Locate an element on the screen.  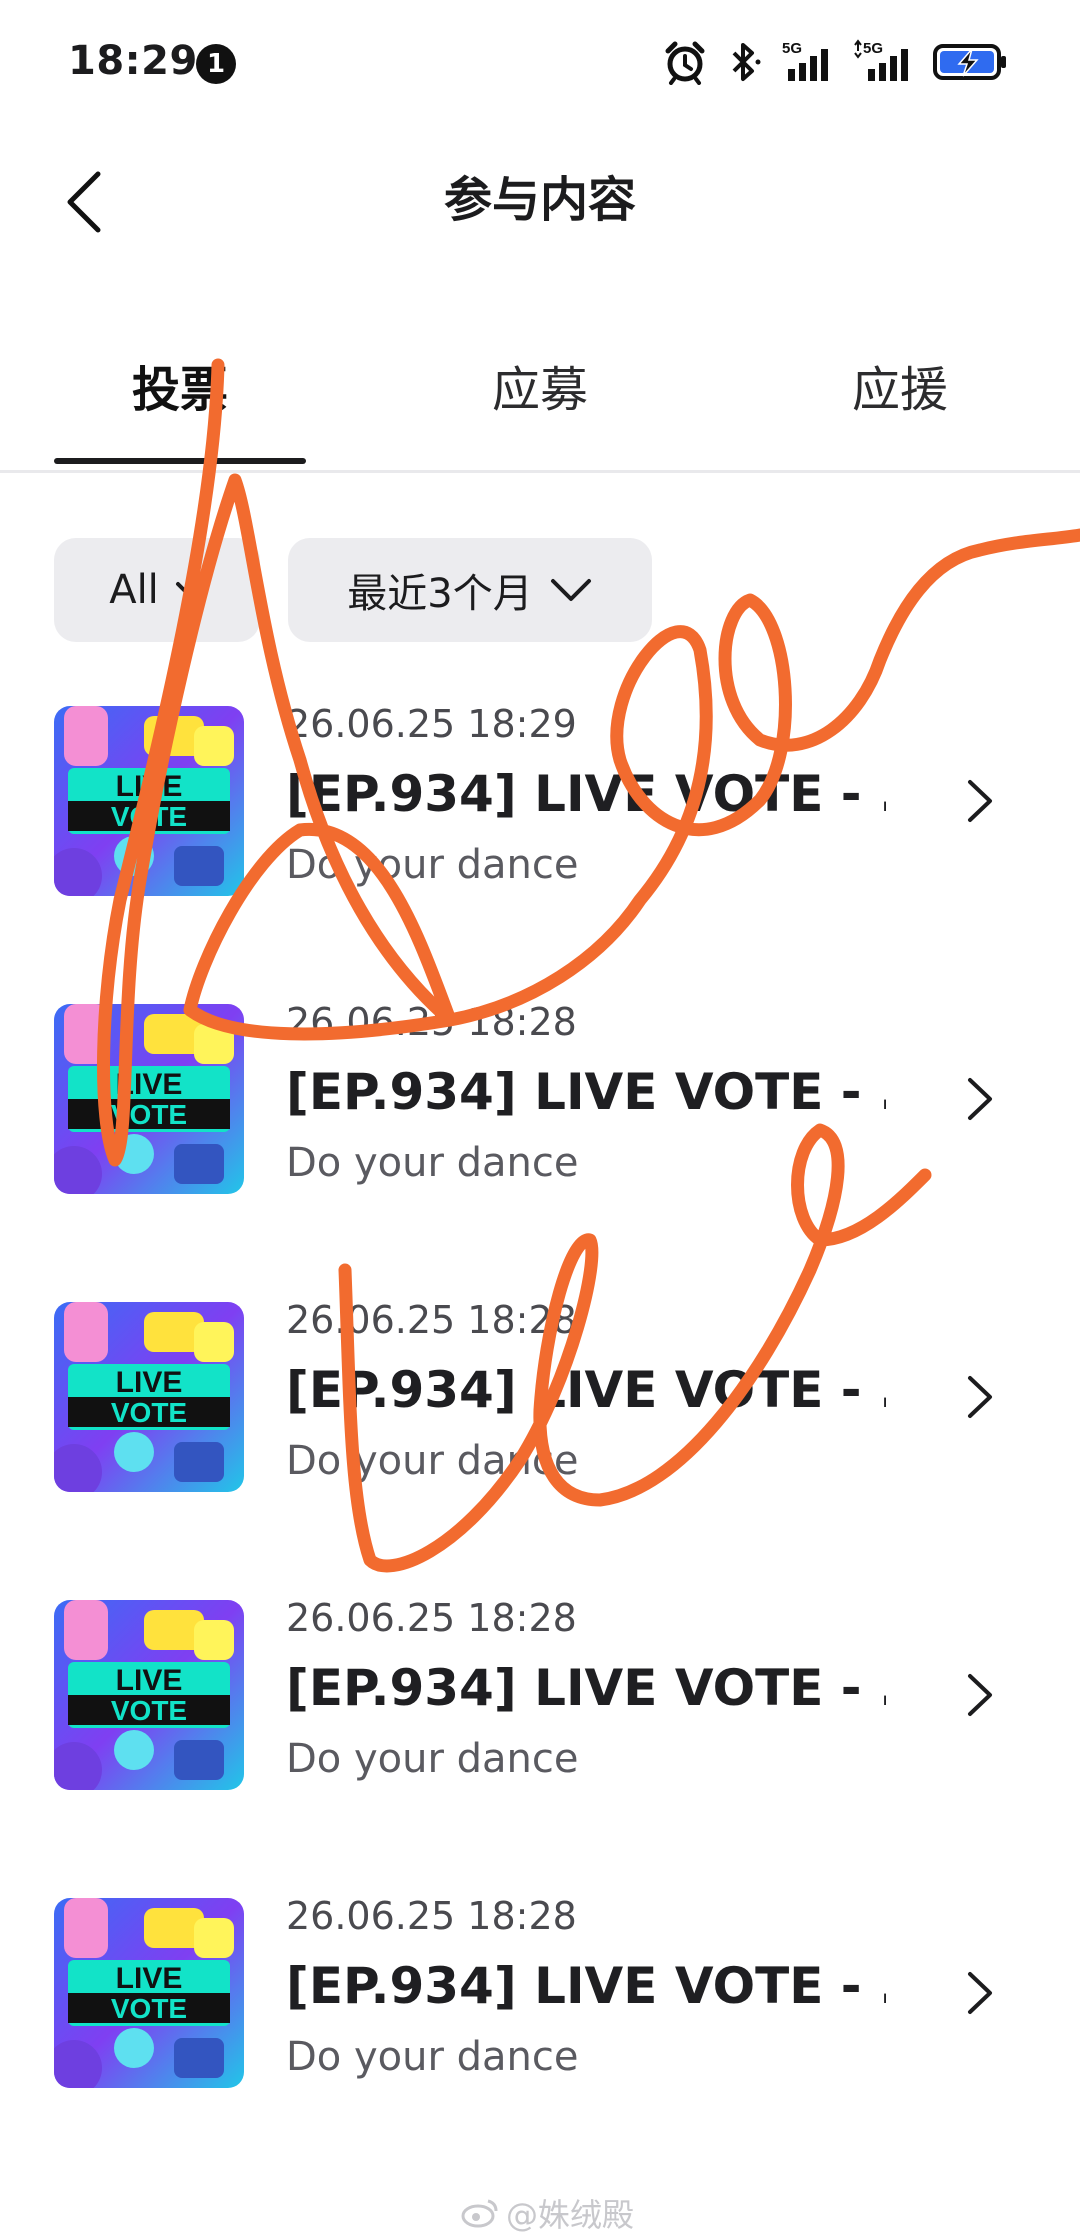
notification-badge: 1 is located at coordinates (216, 64).